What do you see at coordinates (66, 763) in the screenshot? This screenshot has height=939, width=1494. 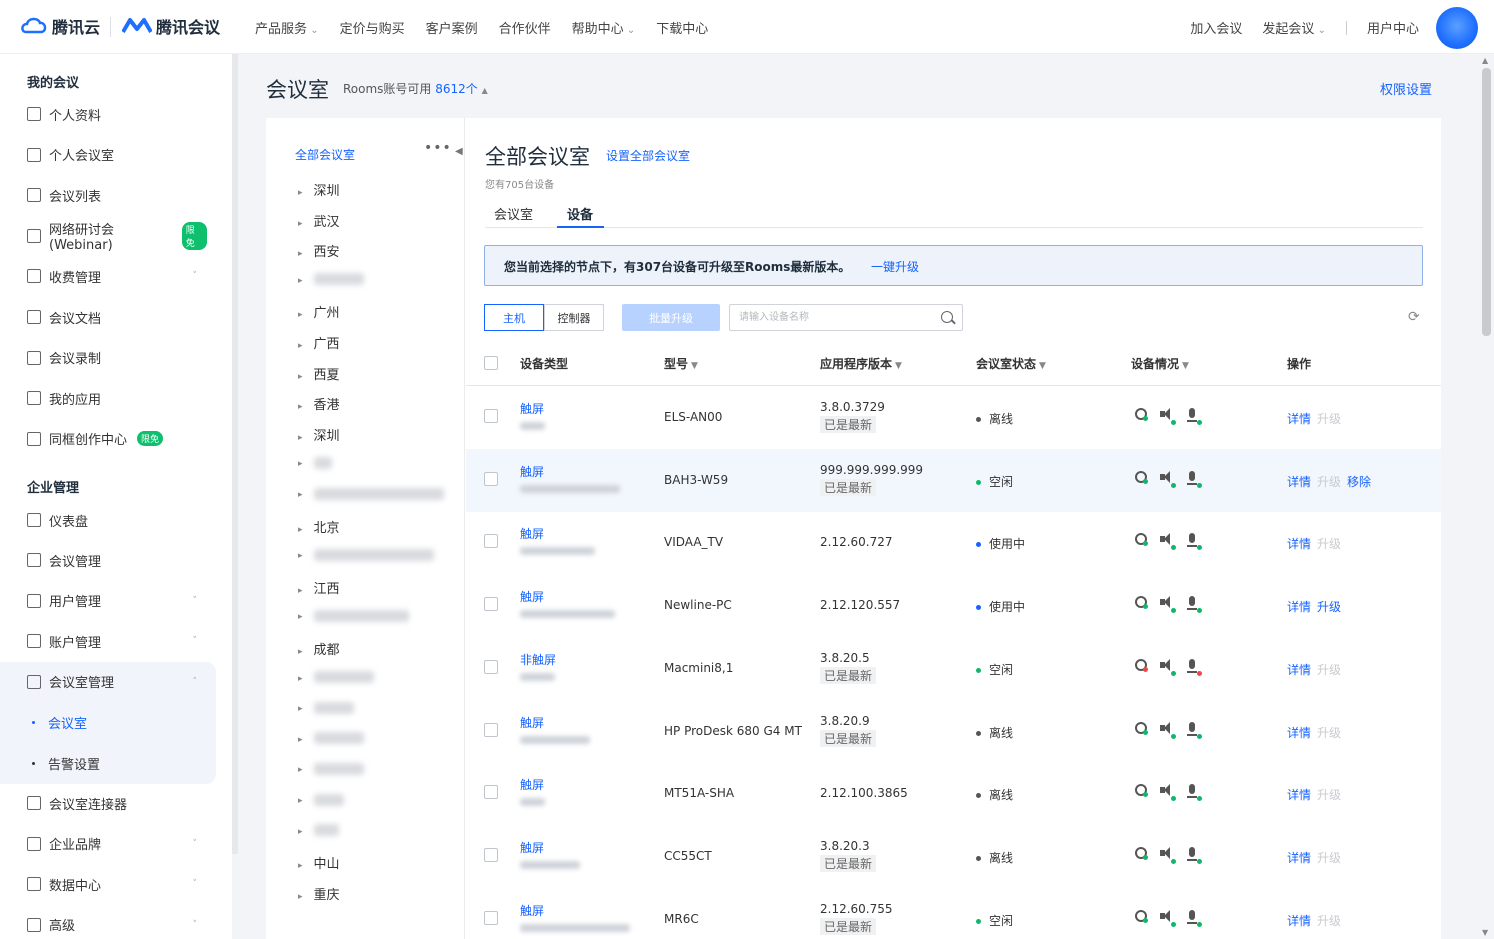 I see `sidebar-subitem: 告警设置` at bounding box center [66, 763].